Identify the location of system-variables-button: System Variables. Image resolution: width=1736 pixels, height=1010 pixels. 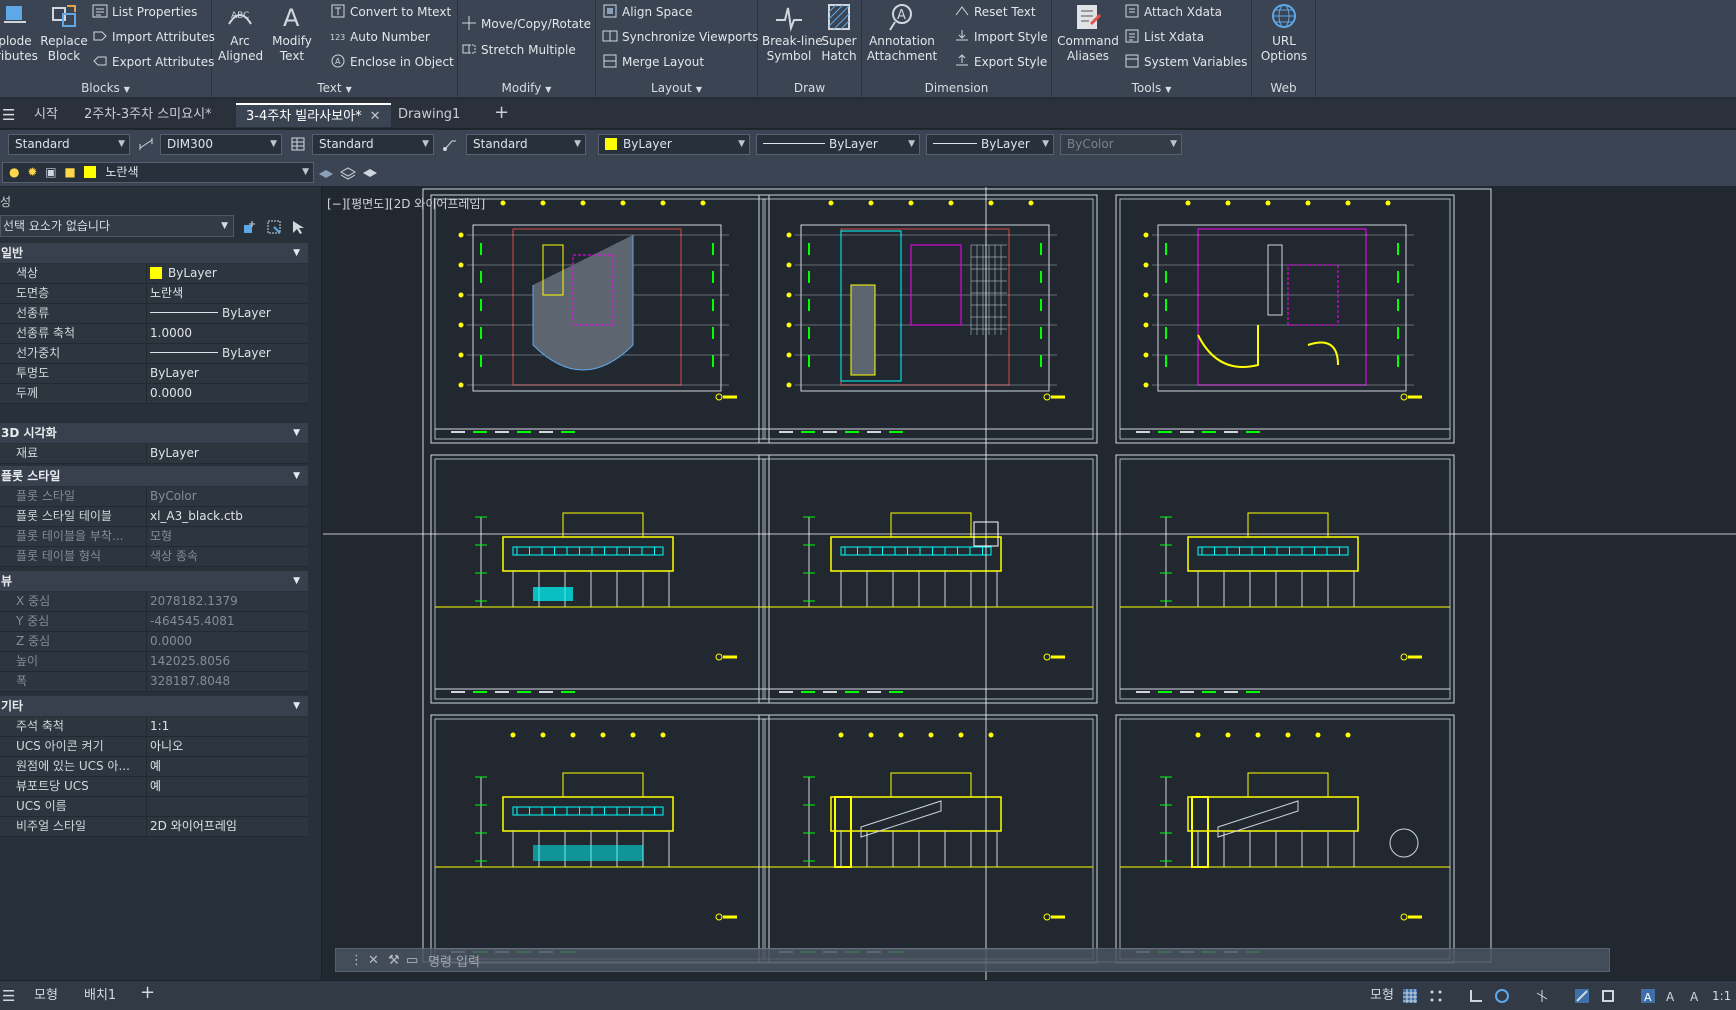
(1185, 62).